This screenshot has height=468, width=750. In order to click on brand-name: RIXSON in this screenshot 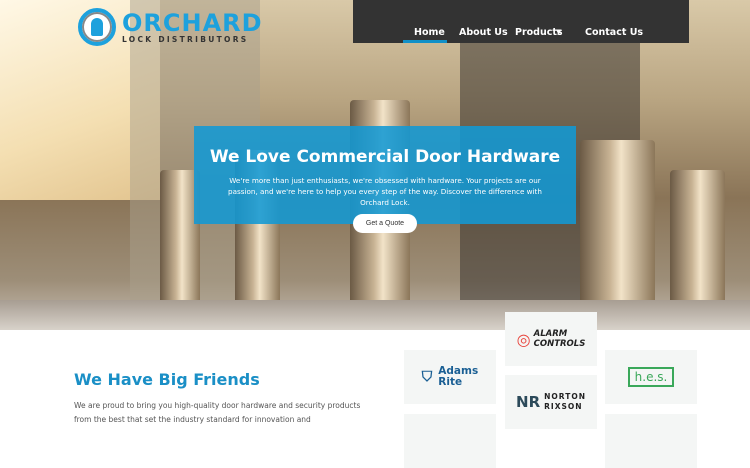, I will do `click(563, 406)`.